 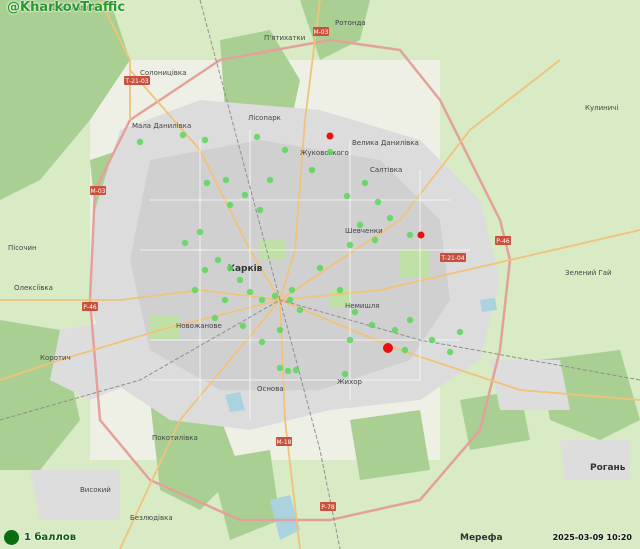 I want to click on place-label: Зелений Гай, so click(x=588, y=273).